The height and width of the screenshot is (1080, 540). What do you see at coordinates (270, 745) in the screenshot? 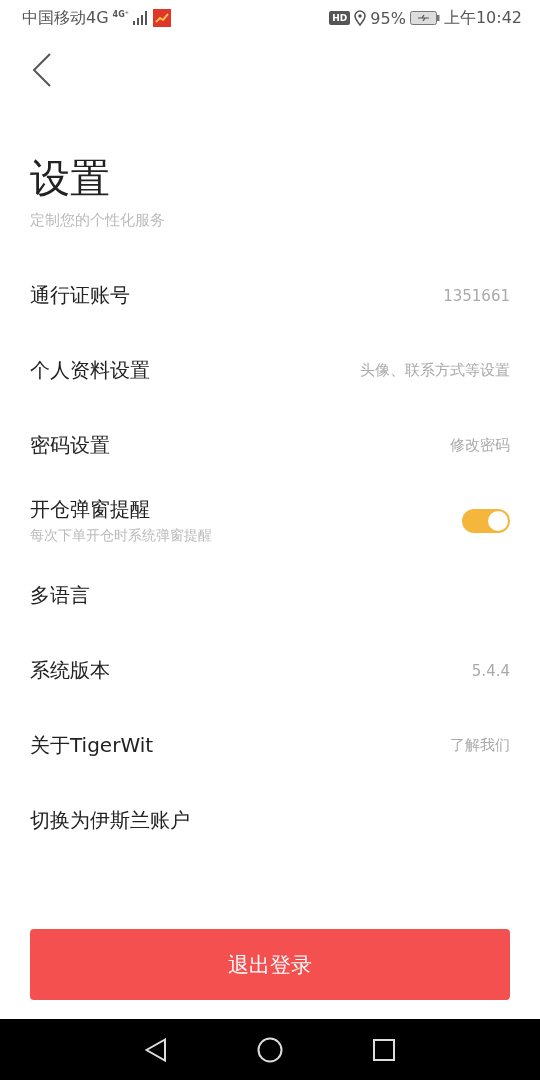
I see `settings-row: 关于TigerWit 了解我们` at bounding box center [270, 745].